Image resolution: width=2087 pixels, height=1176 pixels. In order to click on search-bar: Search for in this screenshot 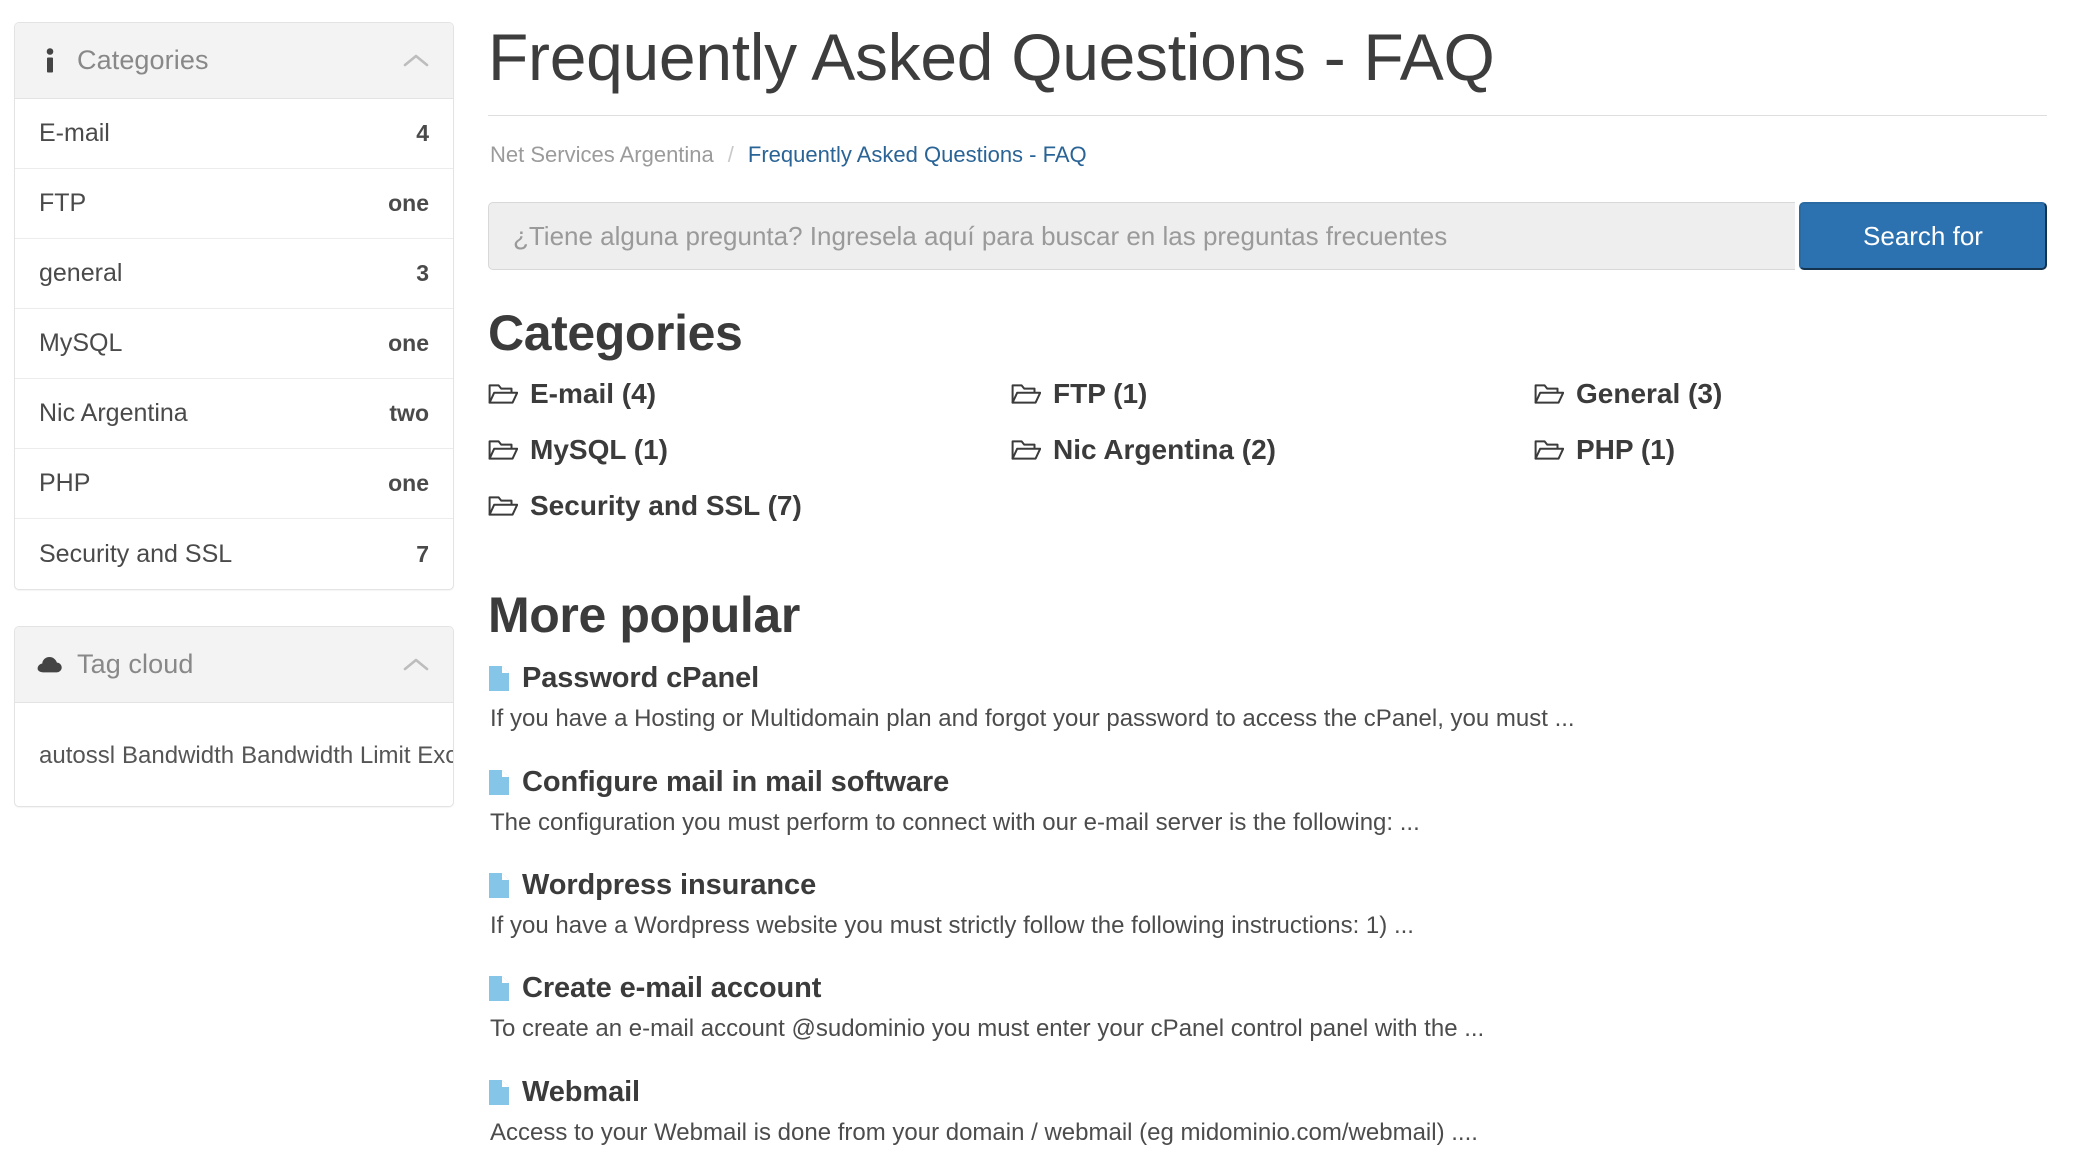, I will do `click(1267, 236)`.